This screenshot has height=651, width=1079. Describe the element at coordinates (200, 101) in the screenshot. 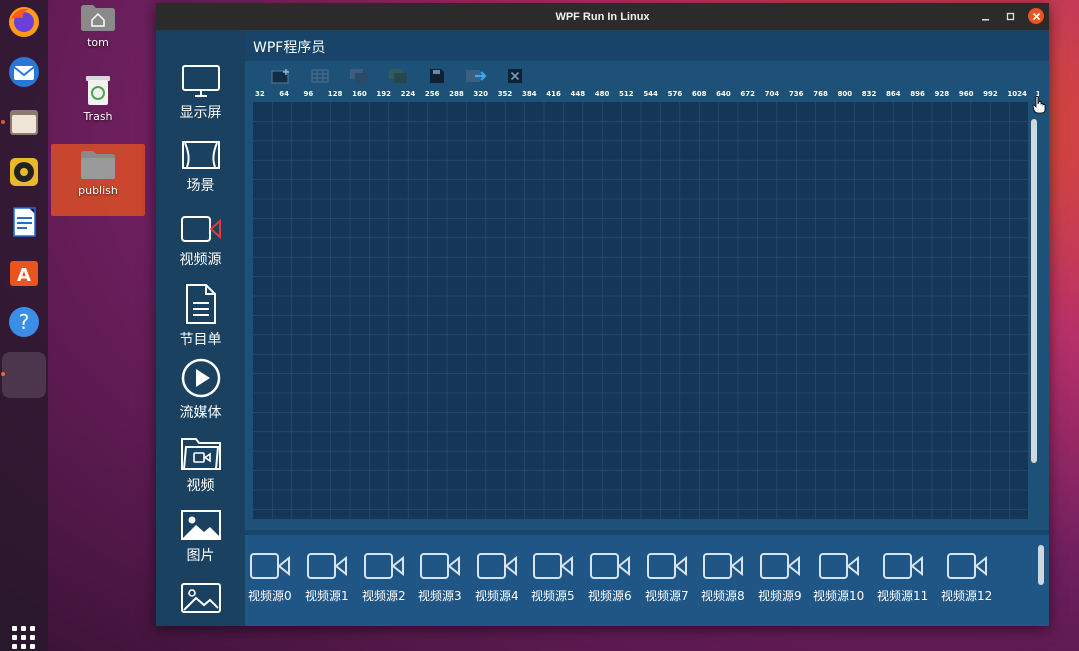

I see `nav-item-display: 显示屏` at that location.